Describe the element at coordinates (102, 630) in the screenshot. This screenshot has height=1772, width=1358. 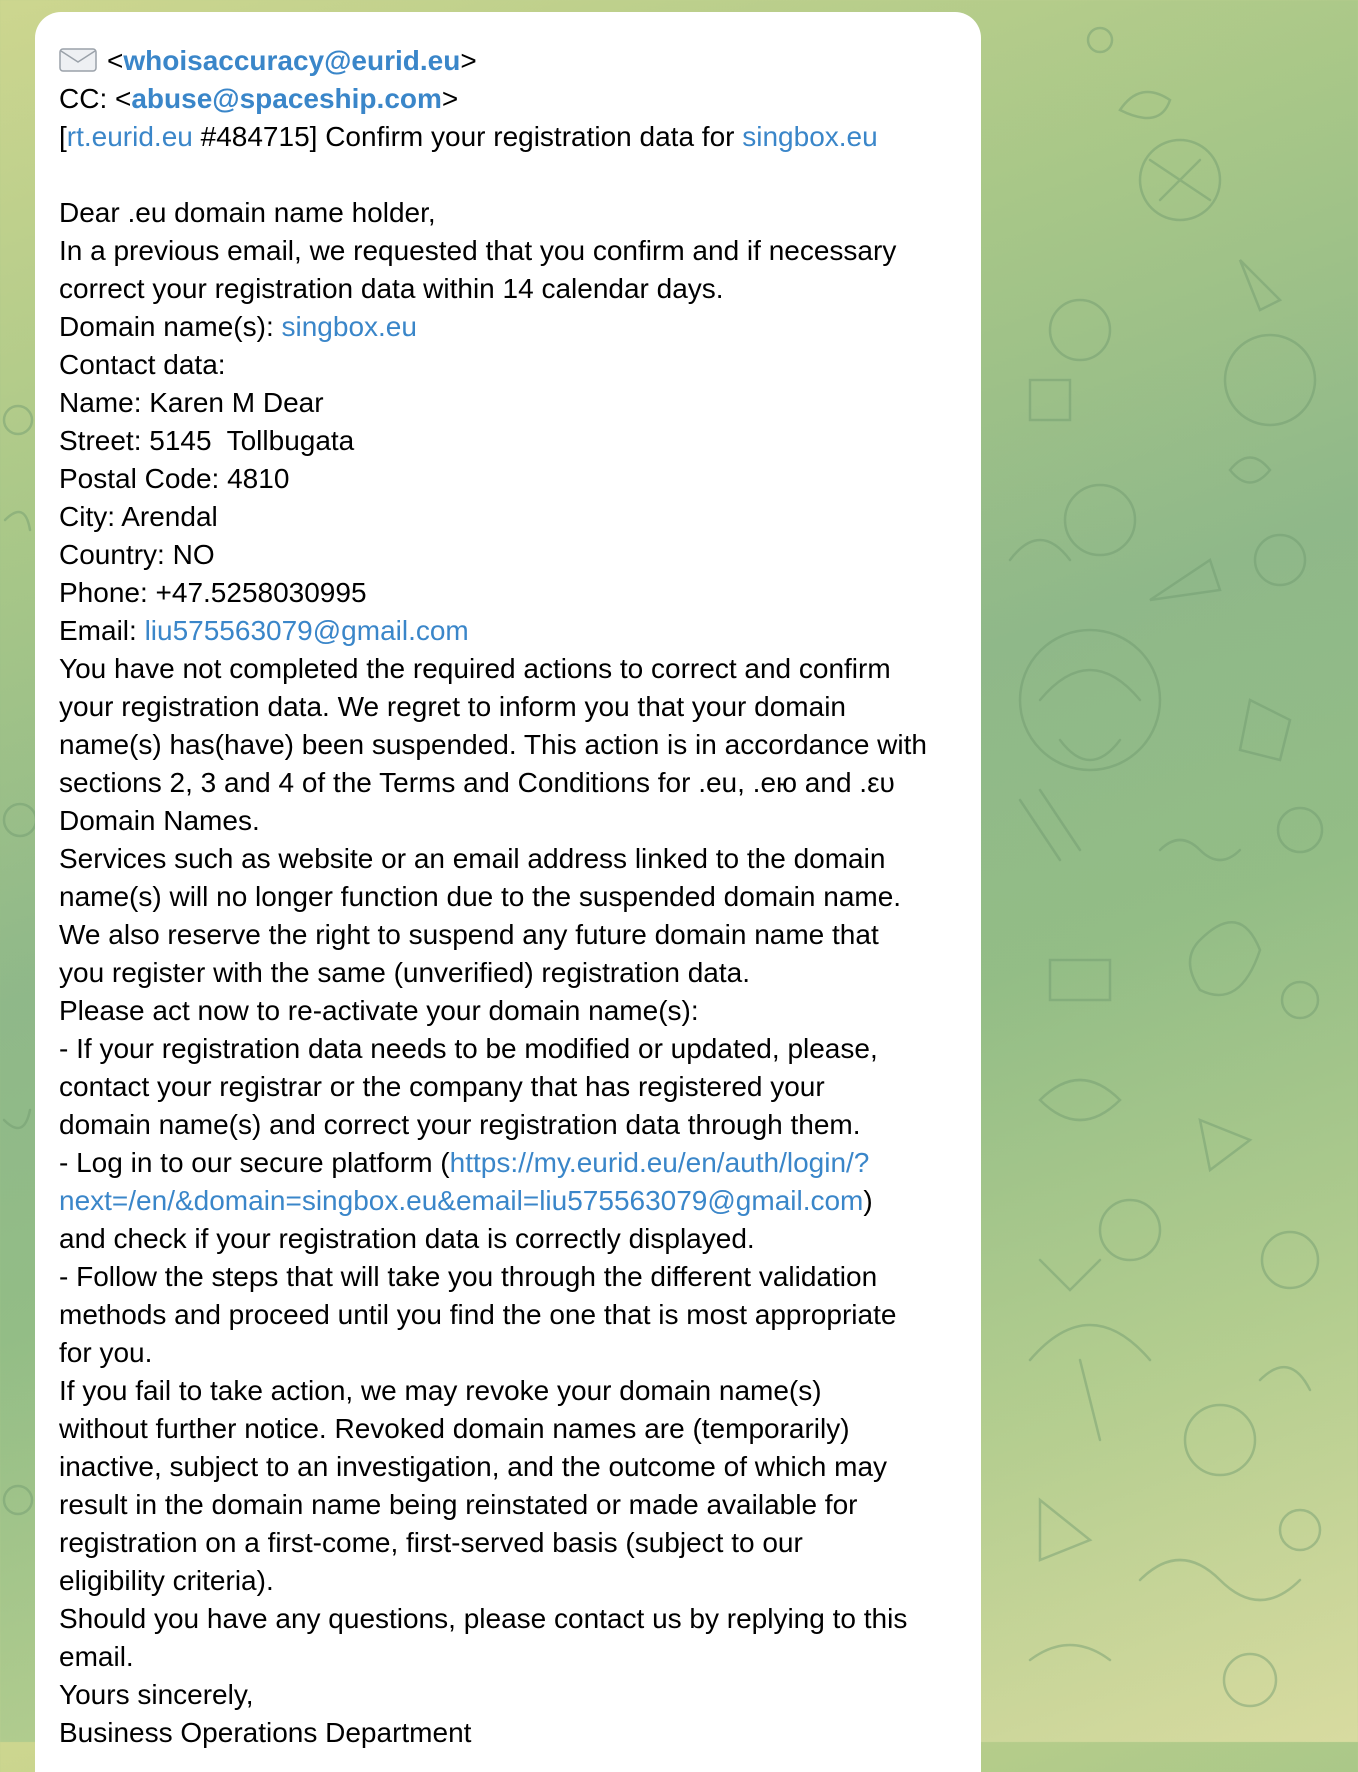
I see `email-label: Email:` at that location.